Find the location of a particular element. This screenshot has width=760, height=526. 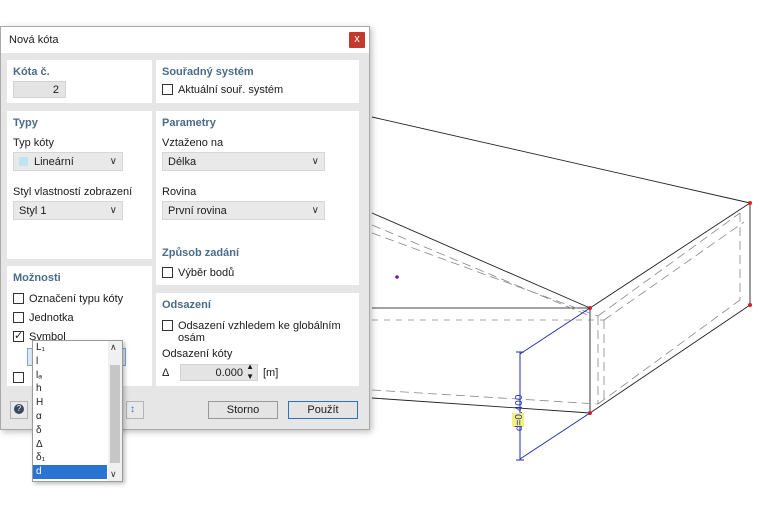

dialog-title: Nová kóta is located at coordinates (34, 40).